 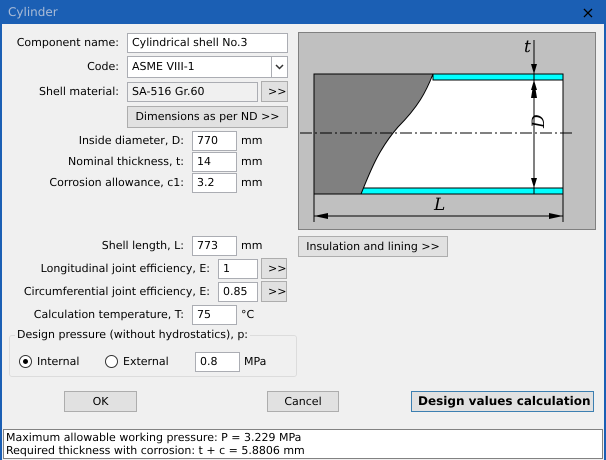 I want to click on length-label: L, so click(x=440, y=205).